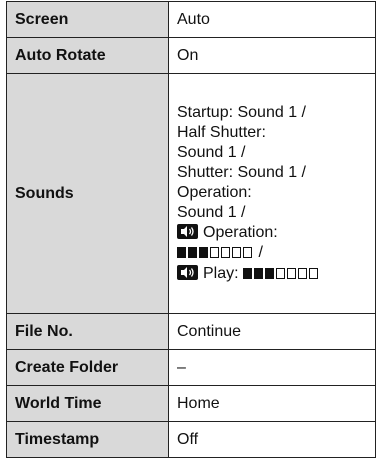  What do you see at coordinates (221, 132) in the screenshot?
I see `sound-line: Half Shutter:` at bounding box center [221, 132].